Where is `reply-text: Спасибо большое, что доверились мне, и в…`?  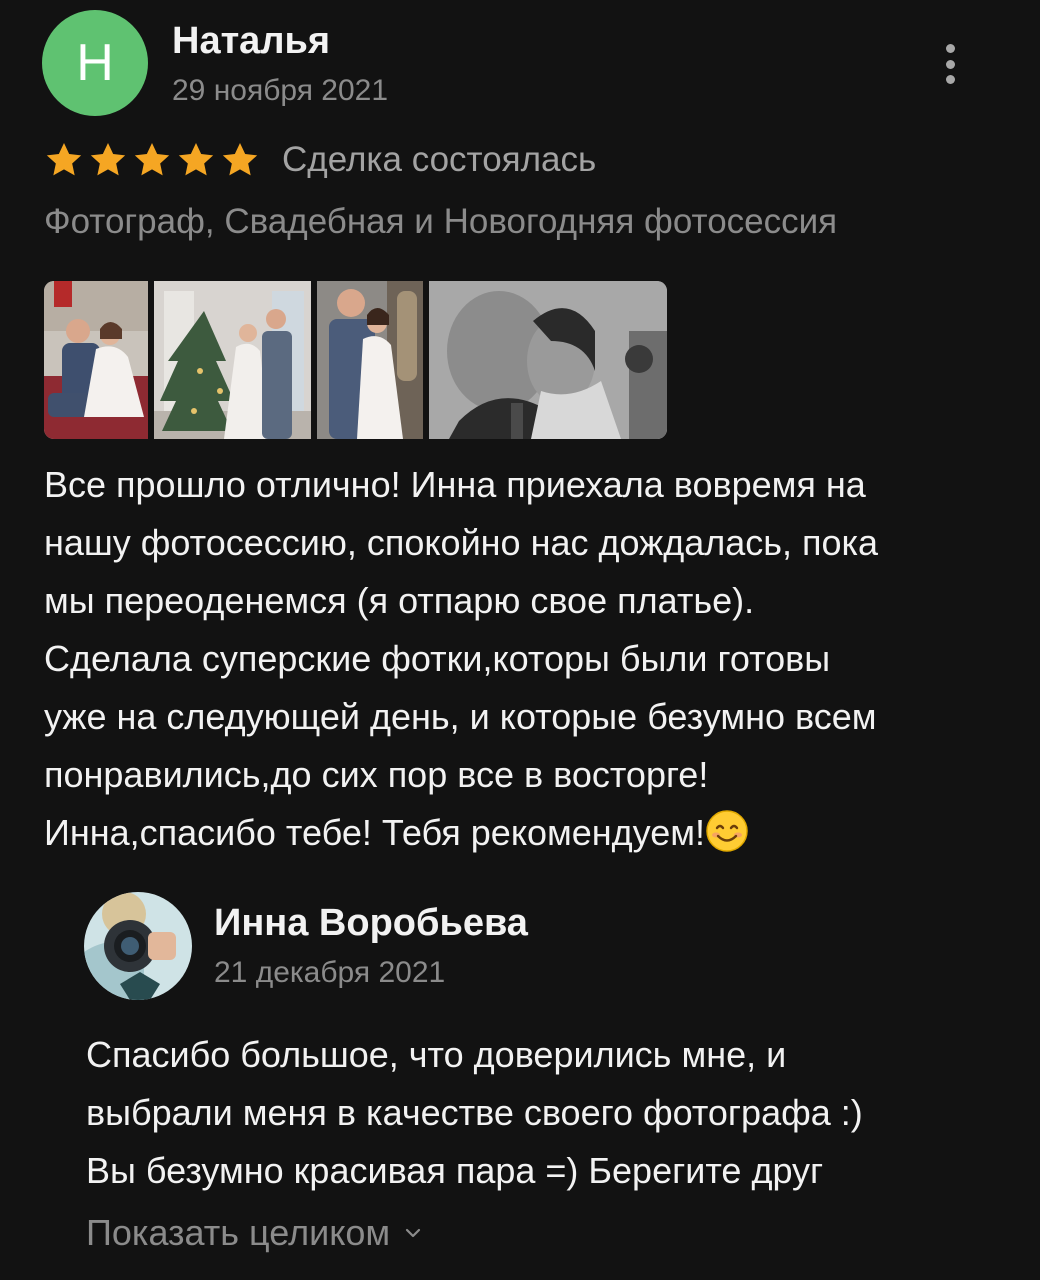 reply-text: Спасибо большое, что доверились мне, и в… is located at coordinates (546, 1113).